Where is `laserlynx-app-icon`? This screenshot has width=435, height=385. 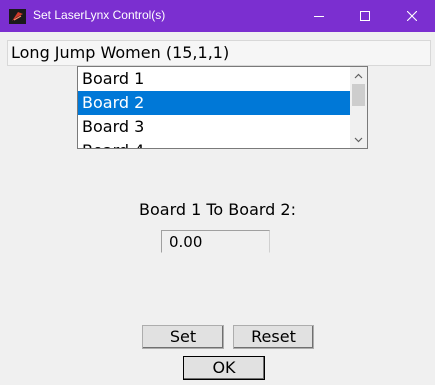 laserlynx-app-icon is located at coordinates (17, 16).